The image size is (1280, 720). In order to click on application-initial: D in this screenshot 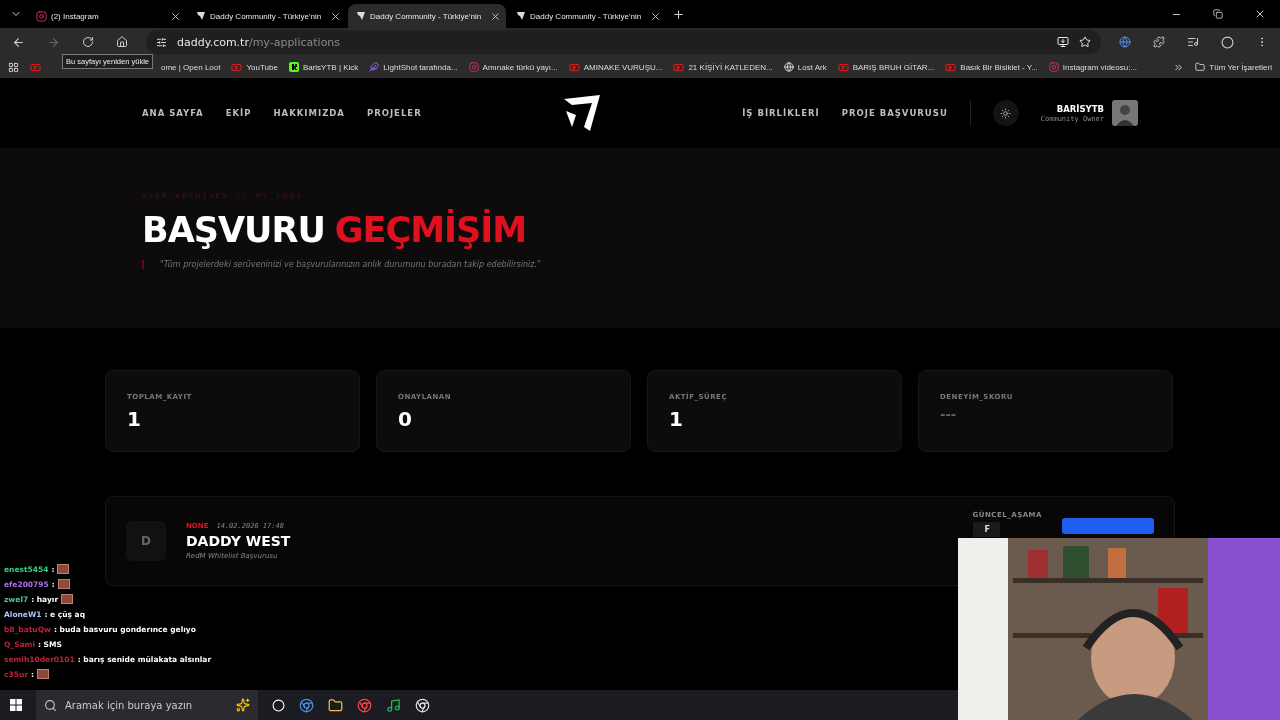, I will do `click(146, 541)`.